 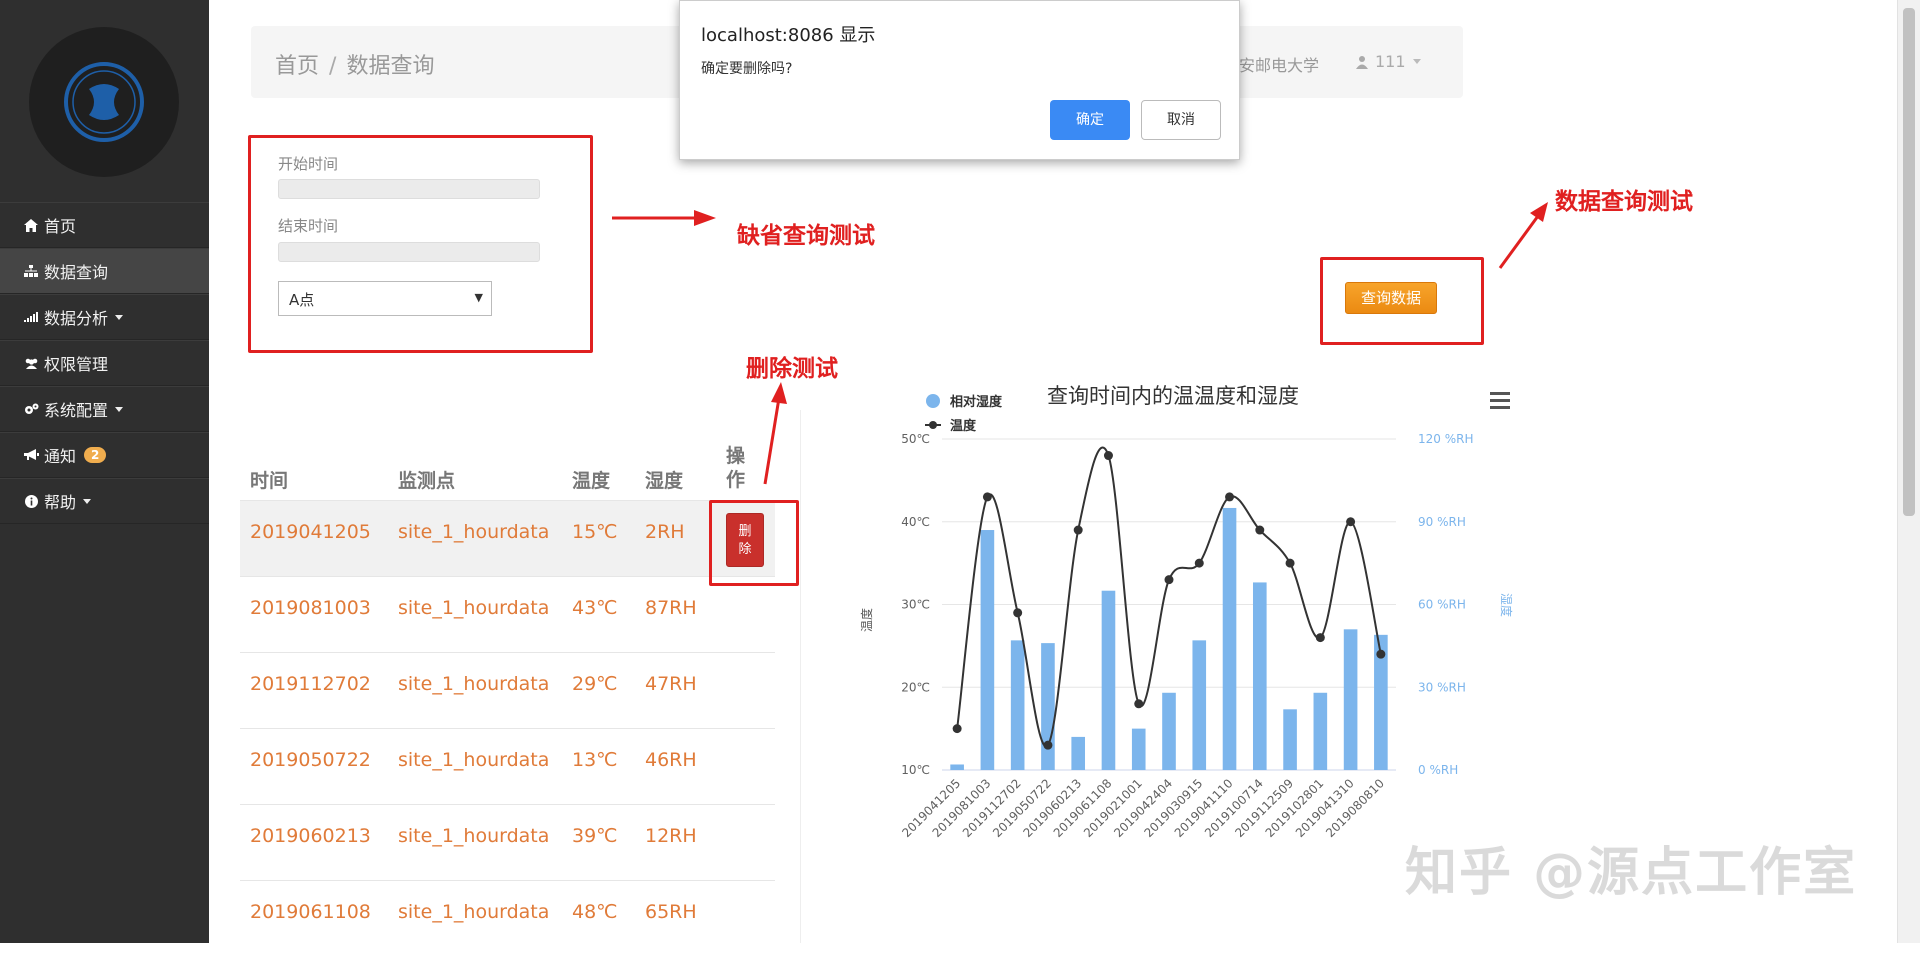 I want to click on cell-temperature: 48℃, so click(x=595, y=912).